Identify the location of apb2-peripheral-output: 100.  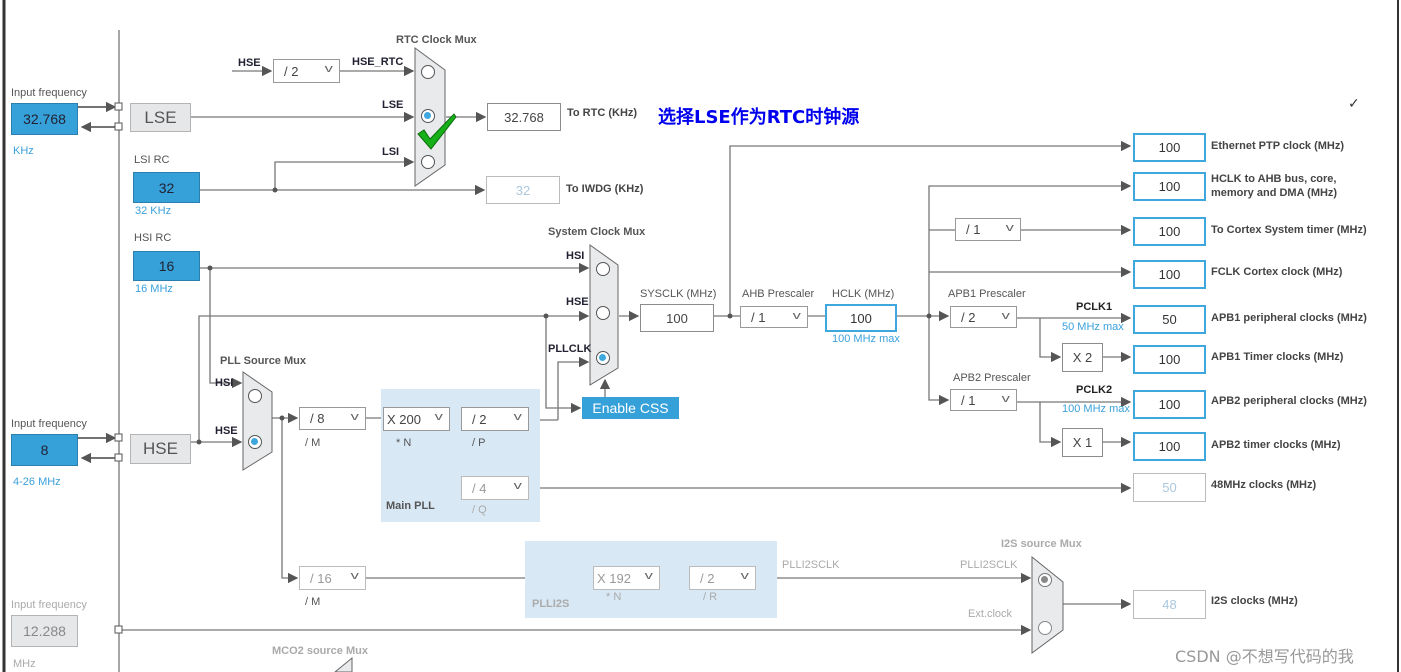
(1169, 404).